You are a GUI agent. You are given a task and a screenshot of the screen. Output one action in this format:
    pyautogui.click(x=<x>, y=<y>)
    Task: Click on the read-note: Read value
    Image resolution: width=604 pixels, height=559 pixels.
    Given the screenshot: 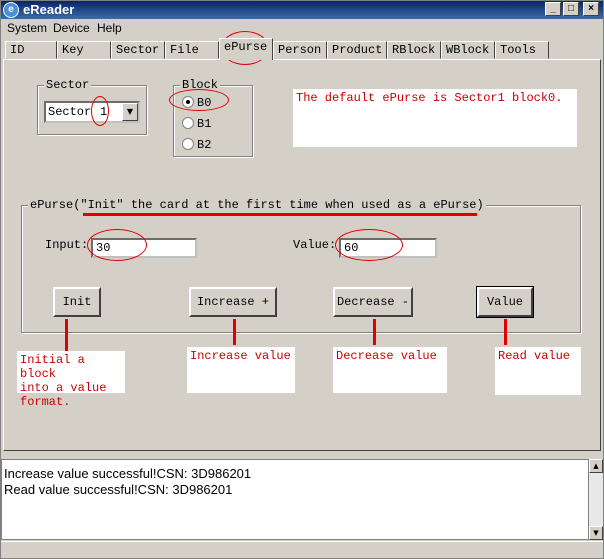 What is the action you would take?
    pyautogui.click(x=538, y=371)
    